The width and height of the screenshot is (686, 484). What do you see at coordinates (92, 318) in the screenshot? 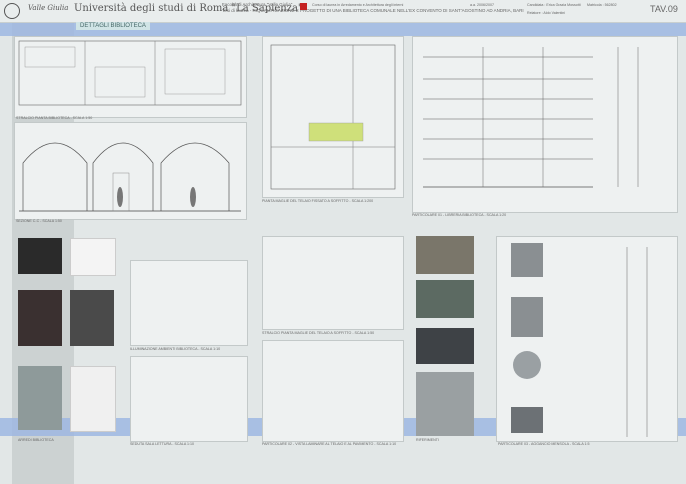
I see `photo-metal-chair` at bounding box center [92, 318].